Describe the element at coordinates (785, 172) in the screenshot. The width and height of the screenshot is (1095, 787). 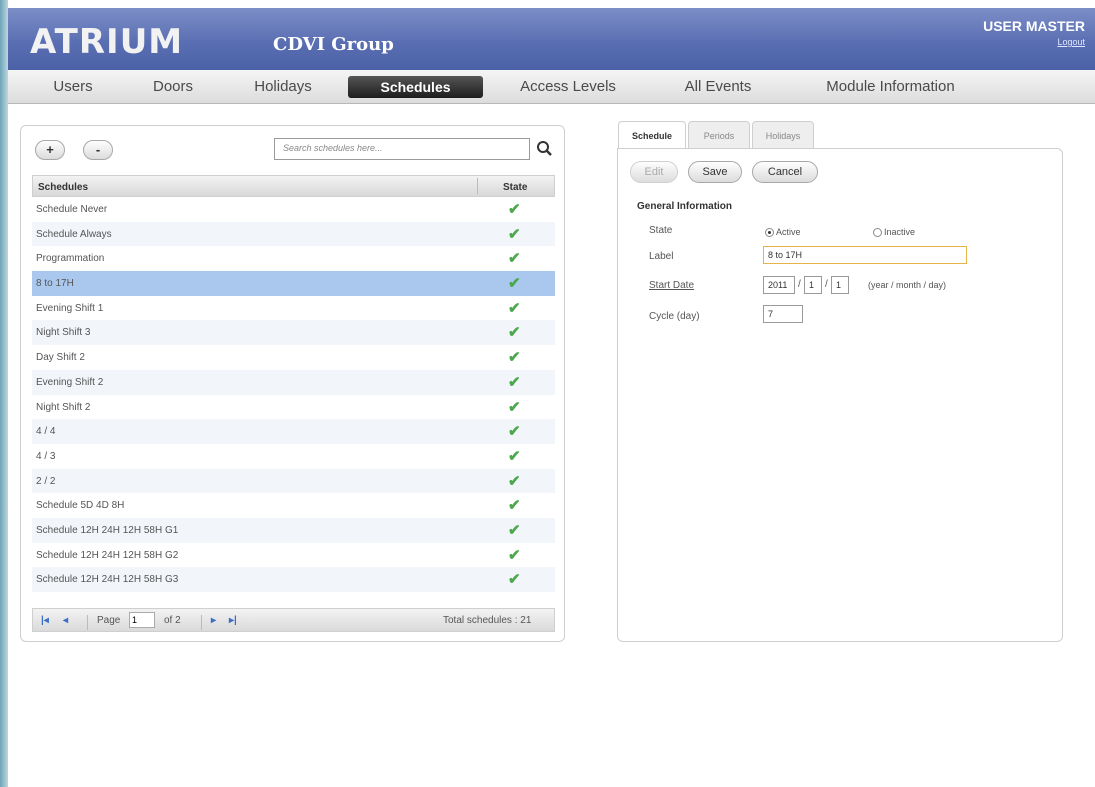
I see `cancel-button: Cancel` at that location.